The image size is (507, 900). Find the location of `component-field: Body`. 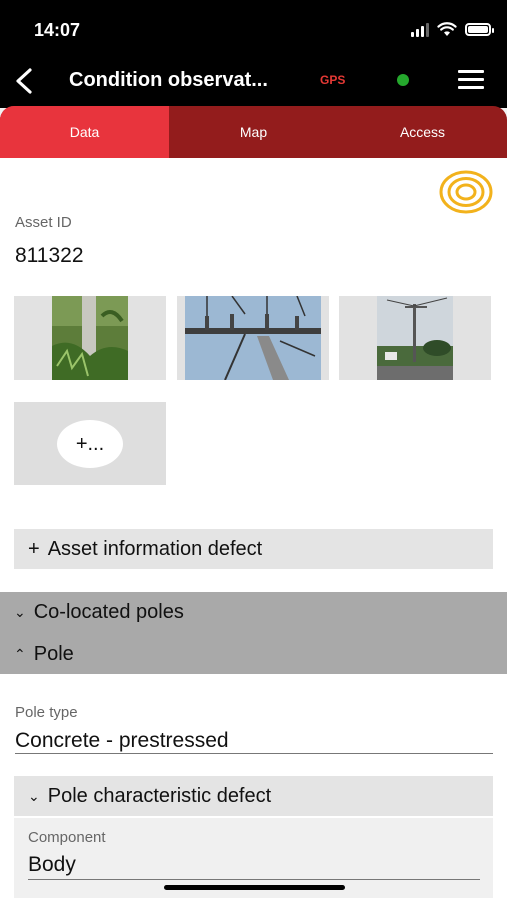

component-field: Body is located at coordinates (52, 865).